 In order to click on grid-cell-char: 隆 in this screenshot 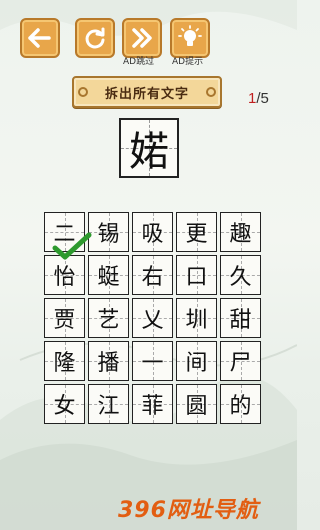, I will do `click(64, 363)`.